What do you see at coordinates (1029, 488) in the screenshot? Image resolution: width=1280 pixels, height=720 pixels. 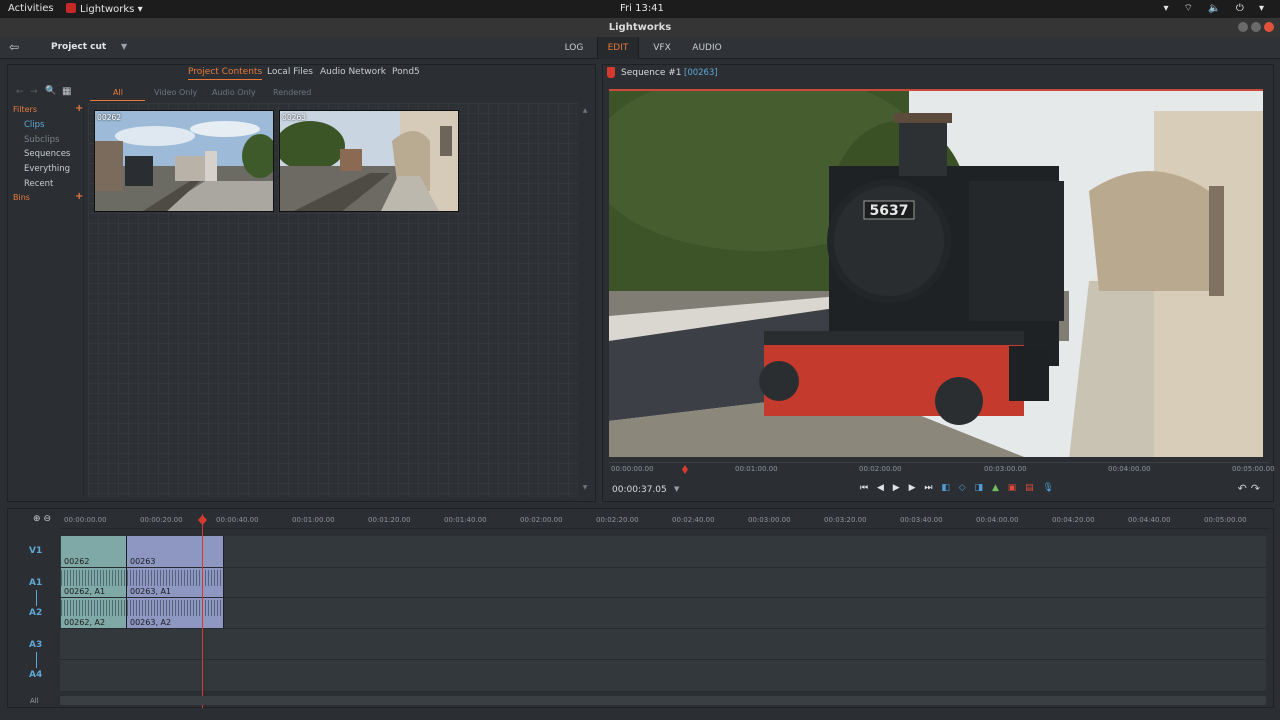 I see `overwrite-icon: ▤` at bounding box center [1029, 488].